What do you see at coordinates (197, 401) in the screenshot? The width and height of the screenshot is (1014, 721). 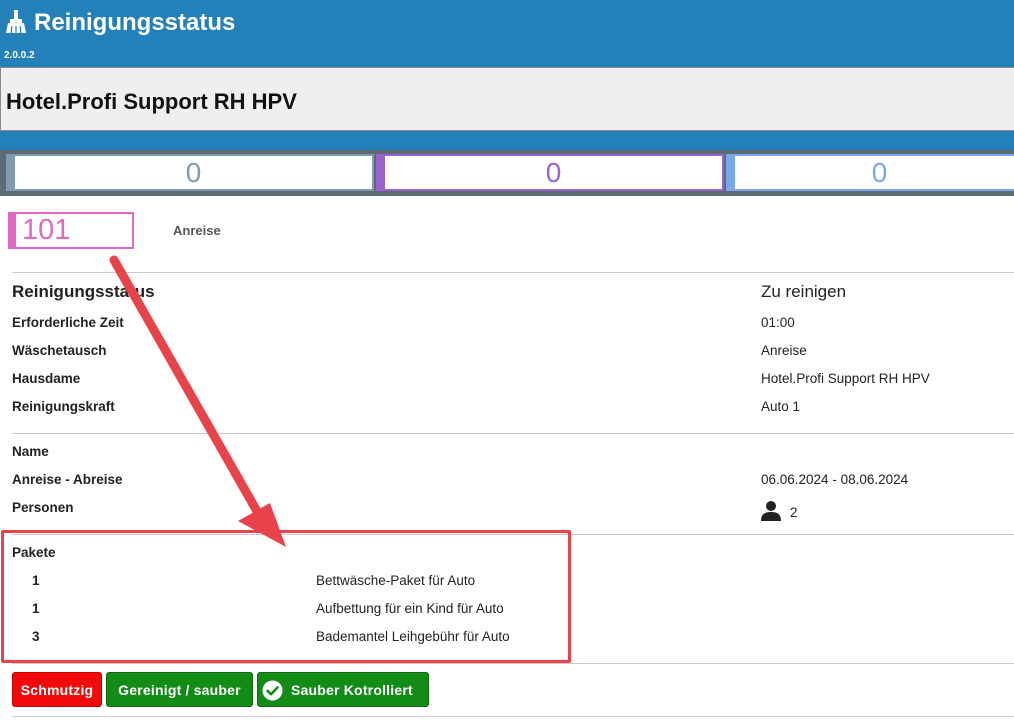 I see `annotation-arrow` at bounding box center [197, 401].